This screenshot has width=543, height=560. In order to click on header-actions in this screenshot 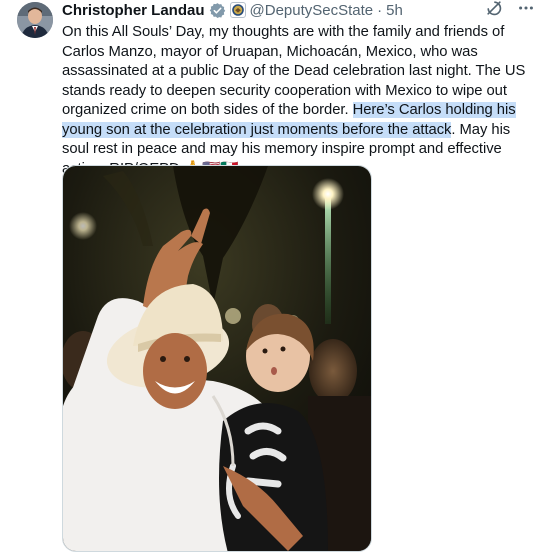, I will do `click(510, 10)`.